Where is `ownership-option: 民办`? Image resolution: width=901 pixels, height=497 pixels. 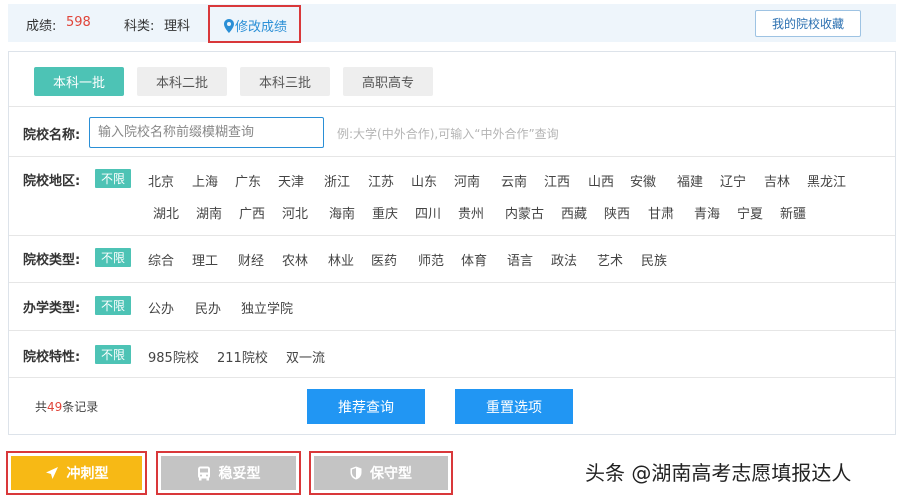 ownership-option: 民办 is located at coordinates (208, 307).